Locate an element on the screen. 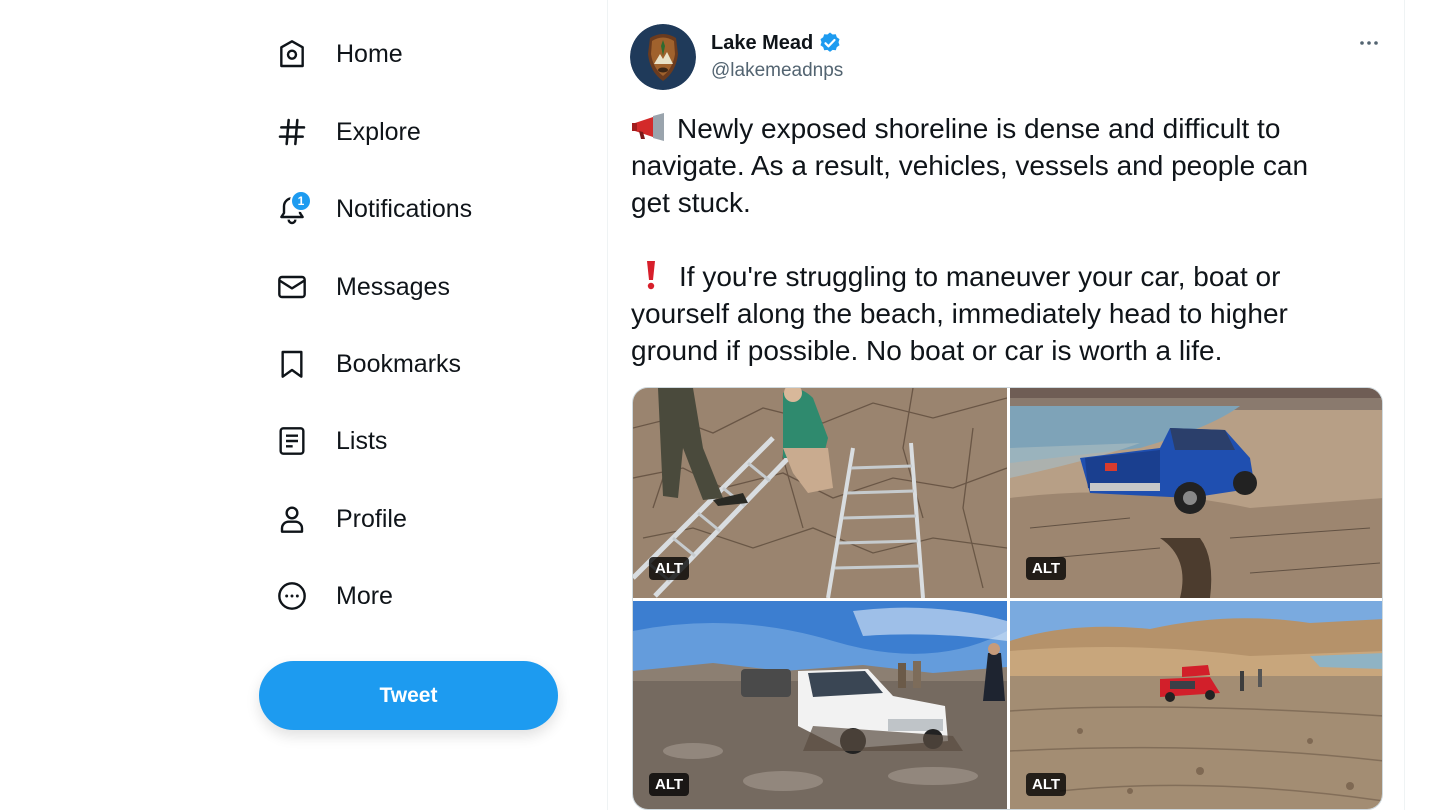 This screenshot has height=810, width=1440. hashtag-icon is located at coordinates (292, 132).